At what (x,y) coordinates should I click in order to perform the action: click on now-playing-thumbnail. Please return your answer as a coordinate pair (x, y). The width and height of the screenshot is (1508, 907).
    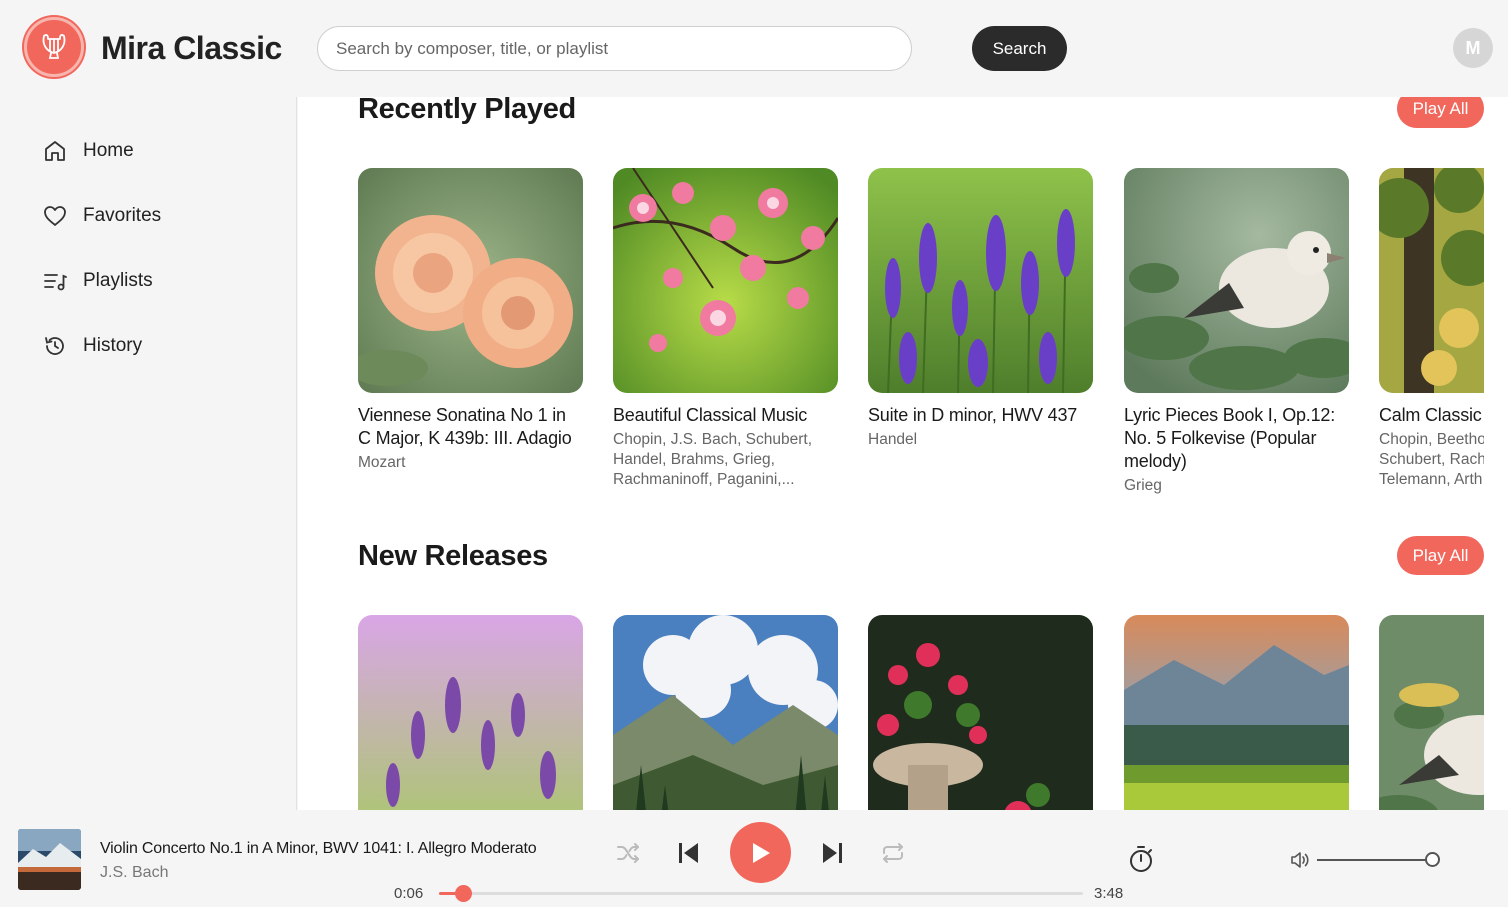
    Looking at the image, I should click on (49, 859).